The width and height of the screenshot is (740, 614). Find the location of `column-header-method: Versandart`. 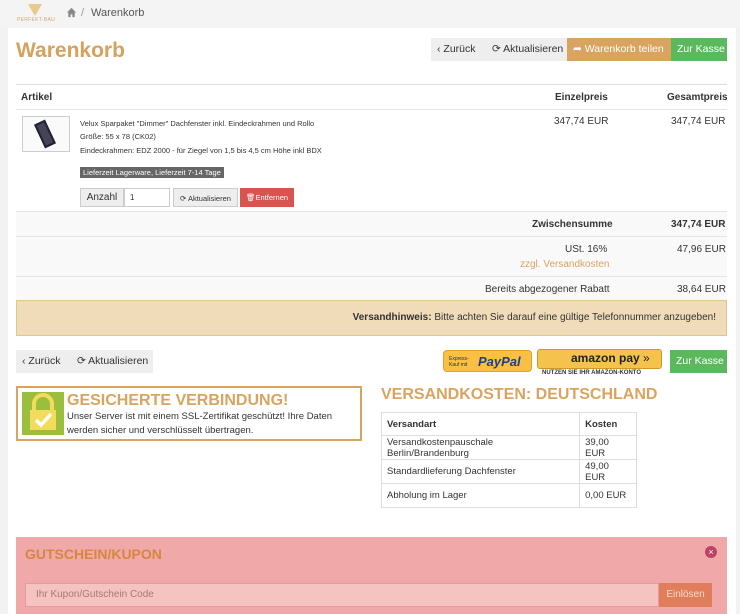

column-header-method: Versandart is located at coordinates (480, 424).